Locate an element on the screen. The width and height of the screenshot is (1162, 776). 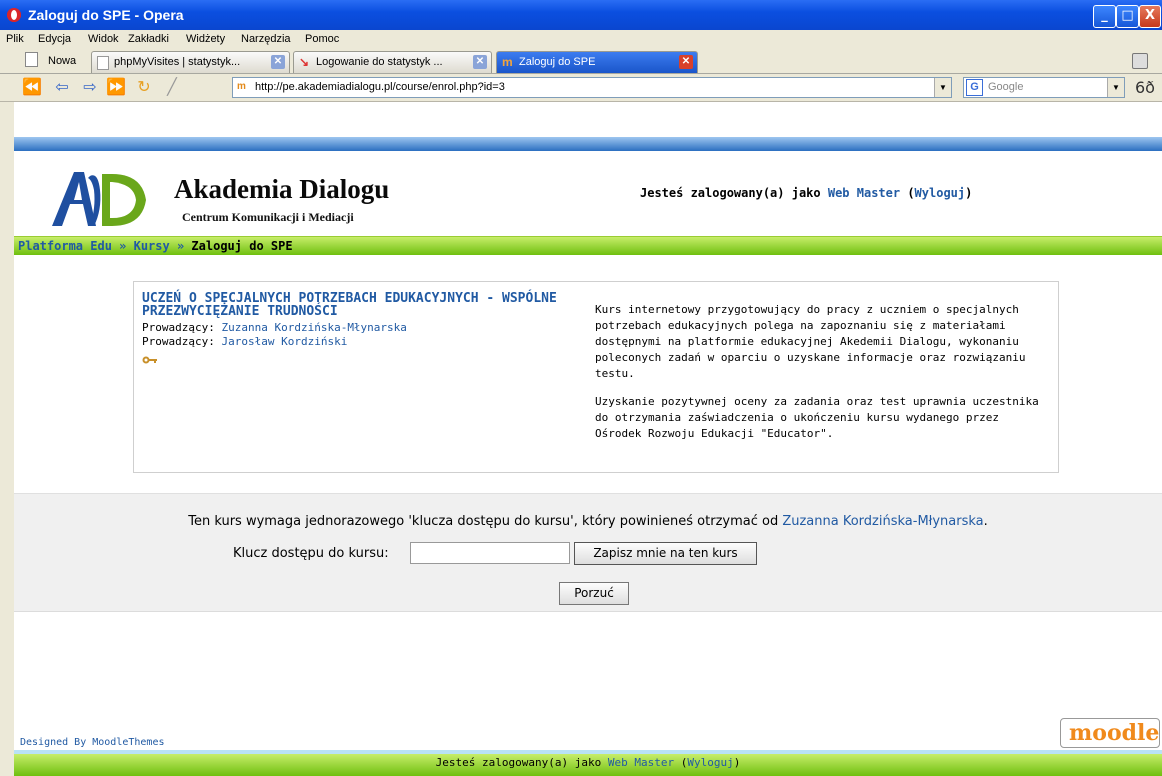
enrol-key-input is located at coordinates (490, 553).